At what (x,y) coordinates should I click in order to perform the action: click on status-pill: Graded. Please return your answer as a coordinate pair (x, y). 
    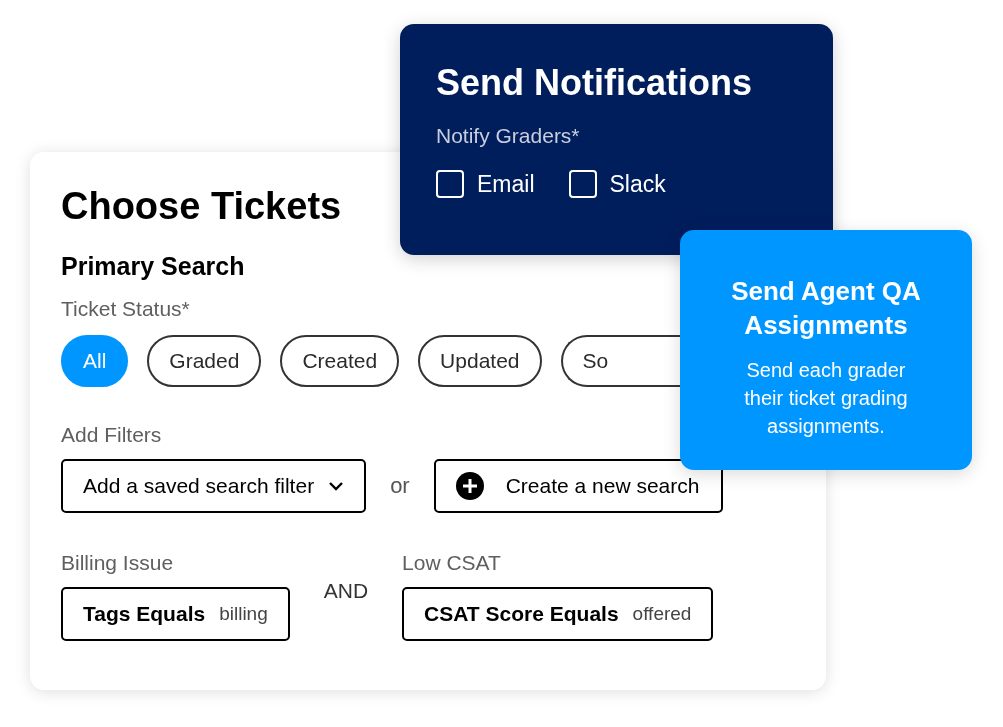
    Looking at the image, I should click on (204, 361).